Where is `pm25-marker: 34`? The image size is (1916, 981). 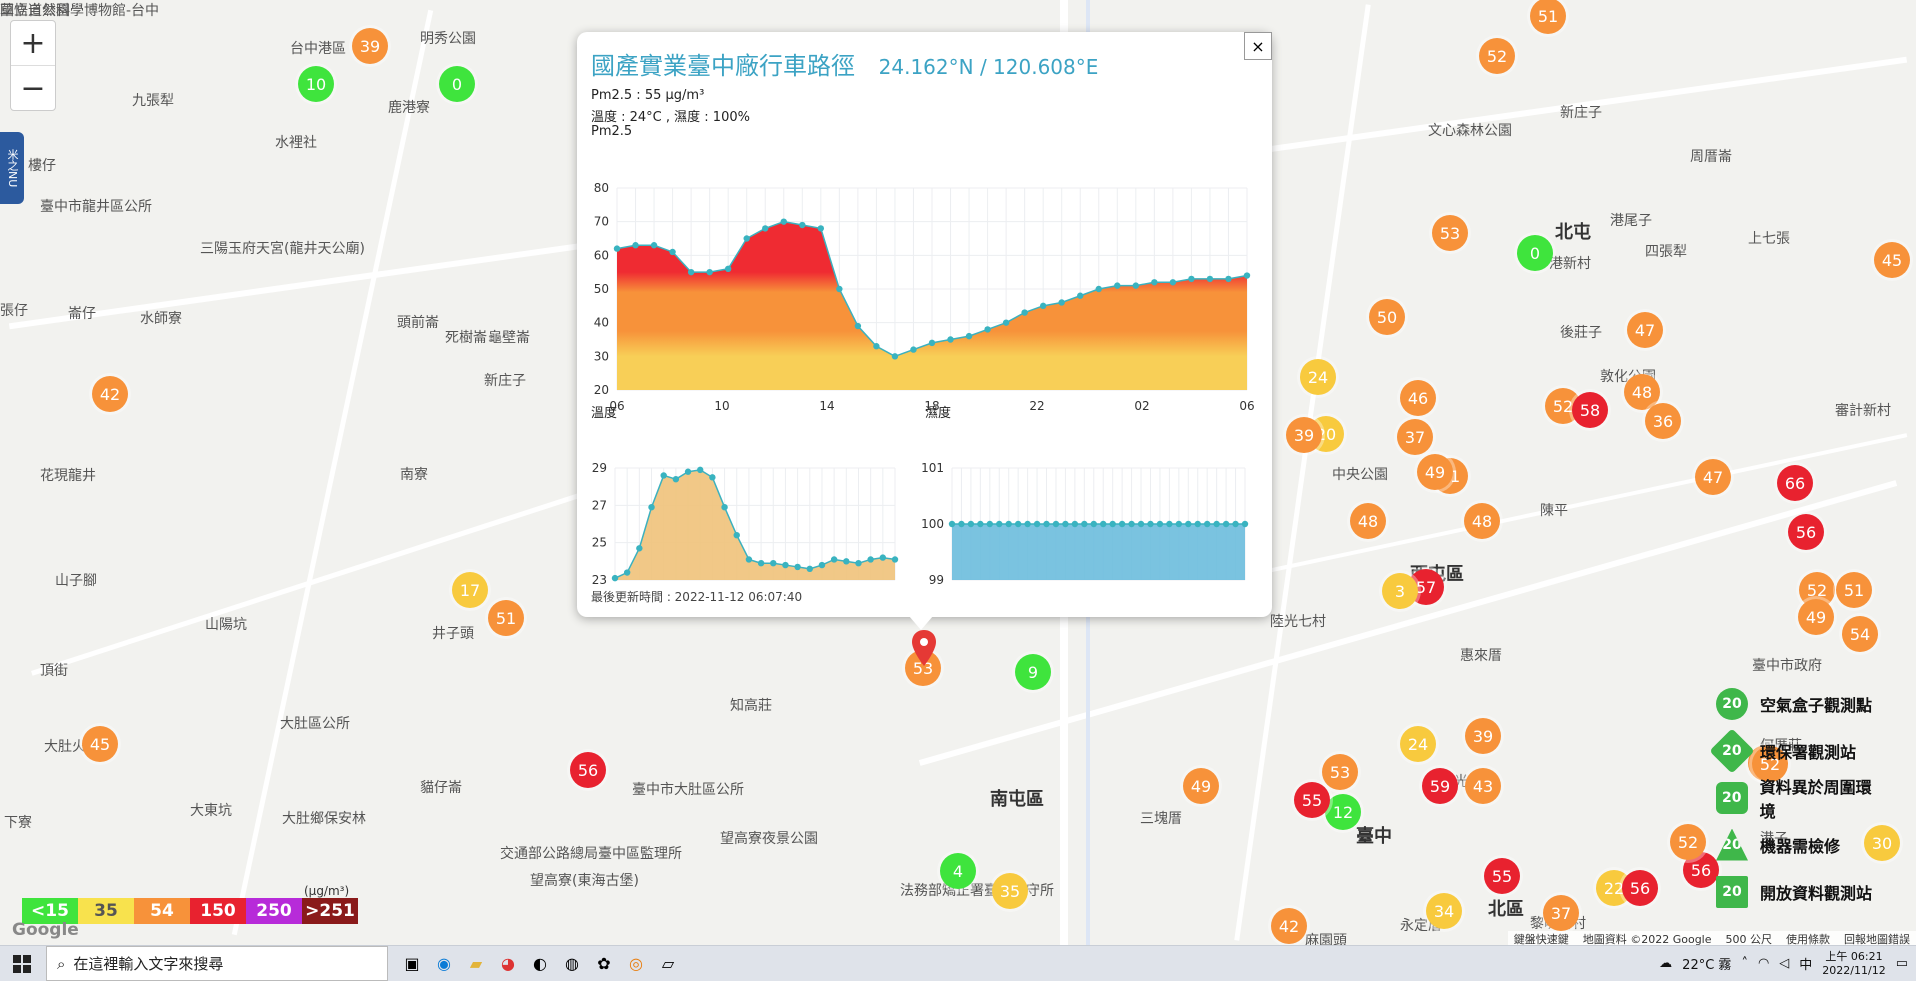
pm25-marker: 34 is located at coordinates (1444, 911).